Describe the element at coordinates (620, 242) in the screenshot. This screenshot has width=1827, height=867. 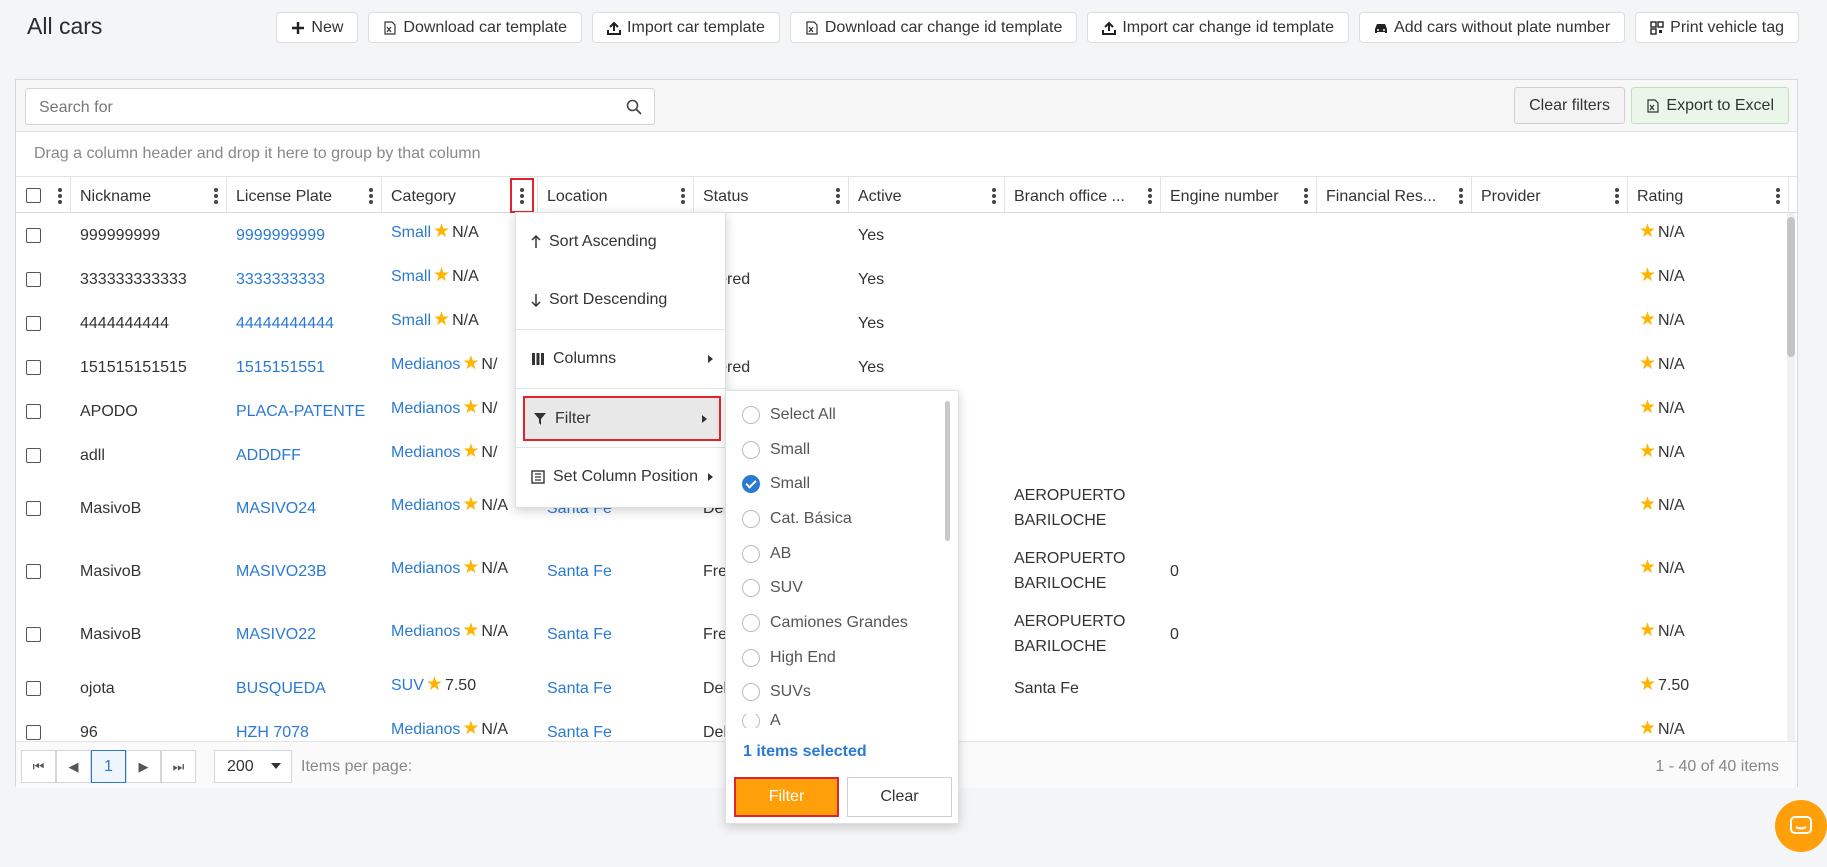
I see `sort-ascending-item: Sort Ascending` at that location.